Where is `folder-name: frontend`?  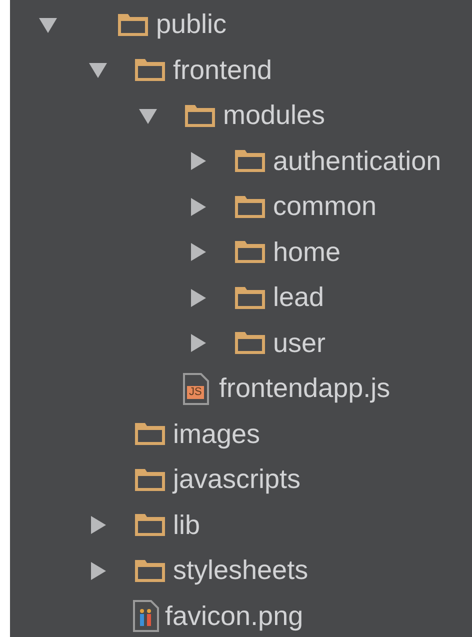
folder-name: frontend is located at coordinates (222, 70).